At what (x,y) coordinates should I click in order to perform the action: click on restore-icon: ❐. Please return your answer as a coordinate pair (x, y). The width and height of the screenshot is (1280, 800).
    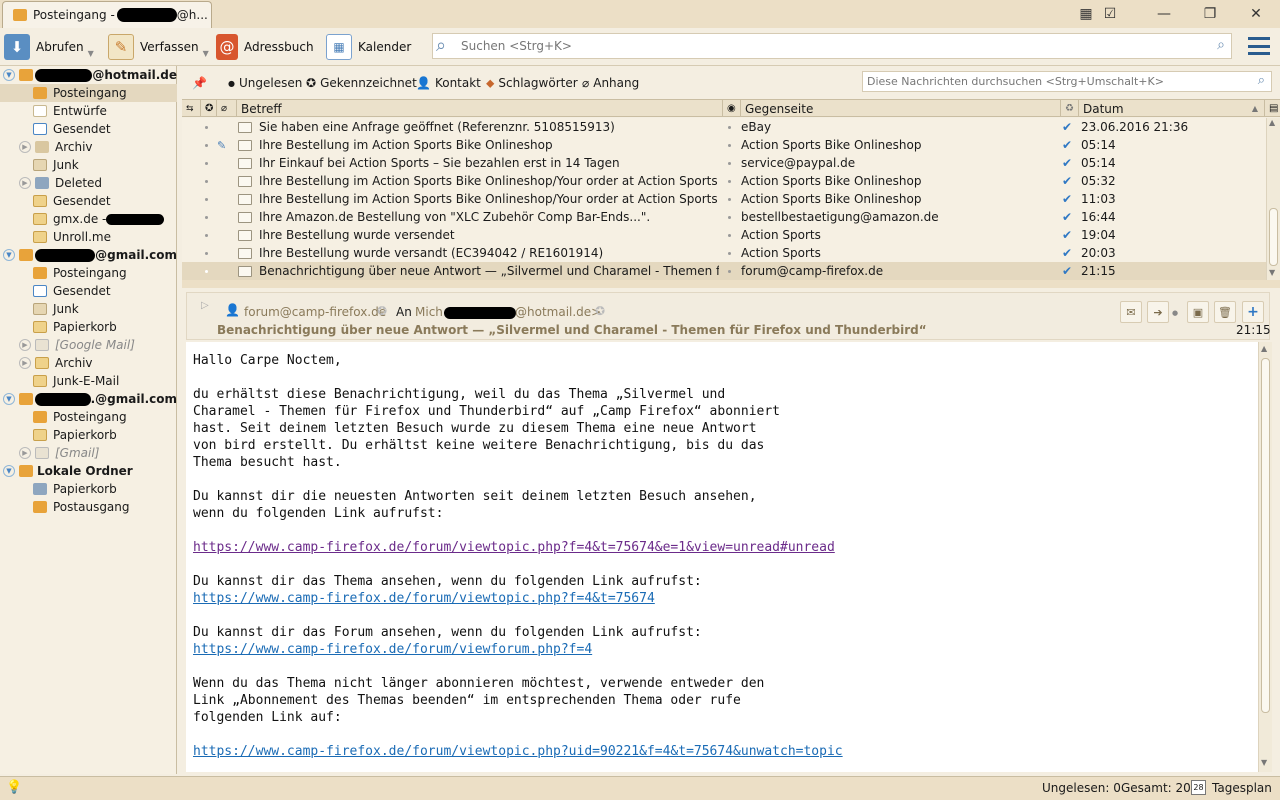
    Looking at the image, I should click on (1210, 14).